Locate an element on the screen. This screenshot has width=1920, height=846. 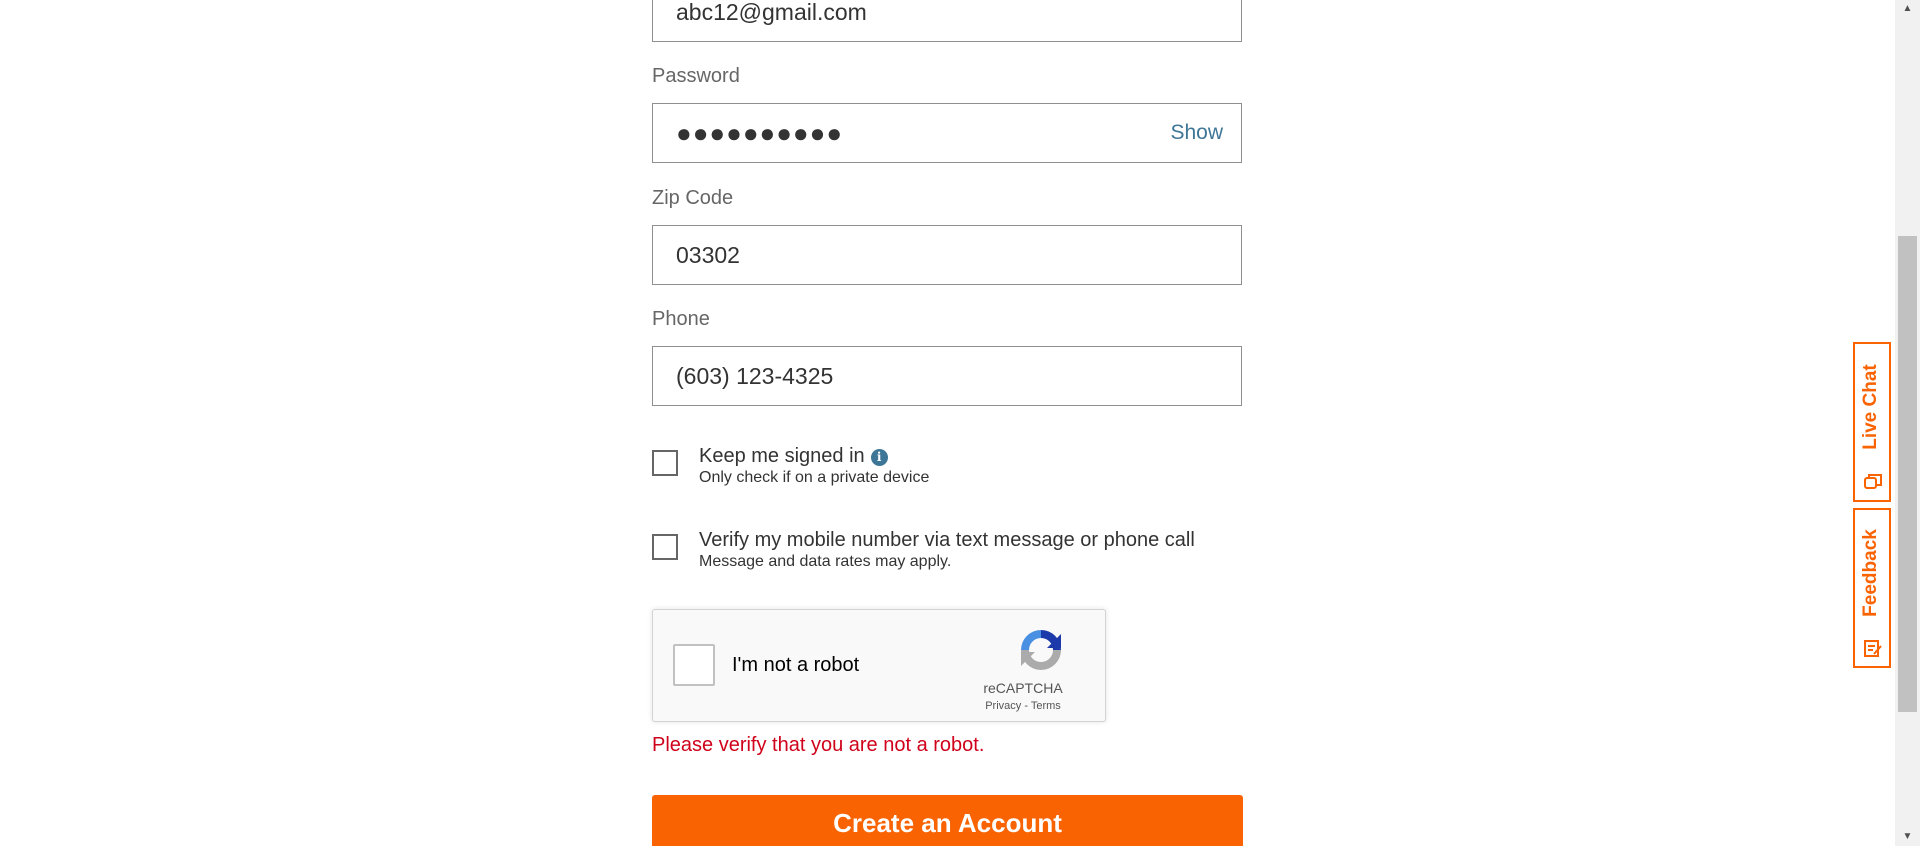
recaptcha-privacy-link: Privacy is located at coordinates (1003, 706).